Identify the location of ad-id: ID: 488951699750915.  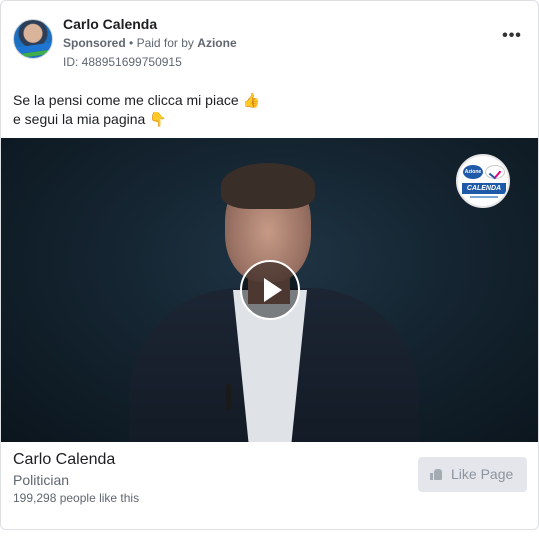
(122, 62).